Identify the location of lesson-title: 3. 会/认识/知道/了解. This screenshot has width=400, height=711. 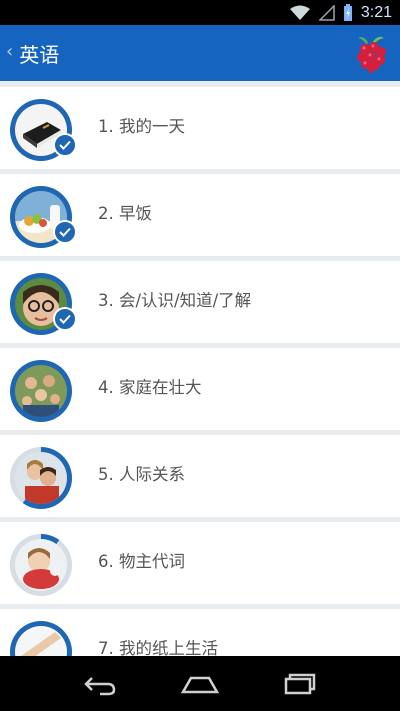
(175, 300).